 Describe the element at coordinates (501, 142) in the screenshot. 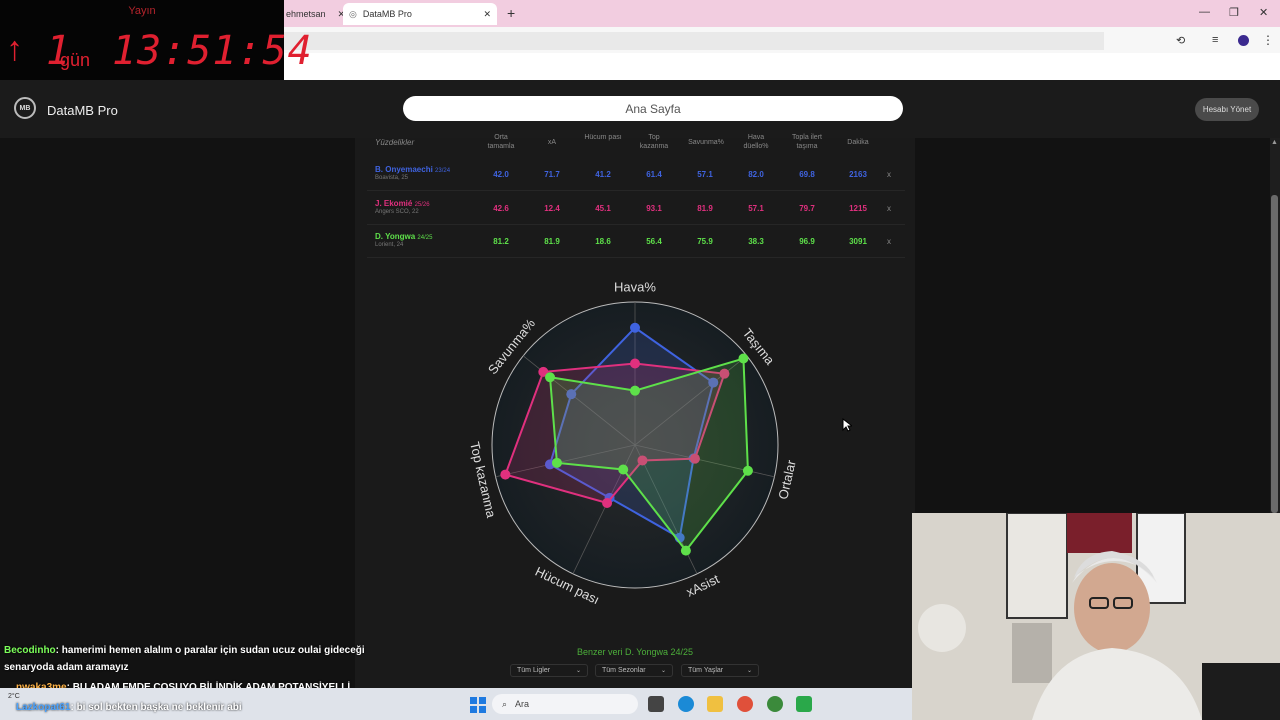

I see `table-header: Orta tamamla` at that location.